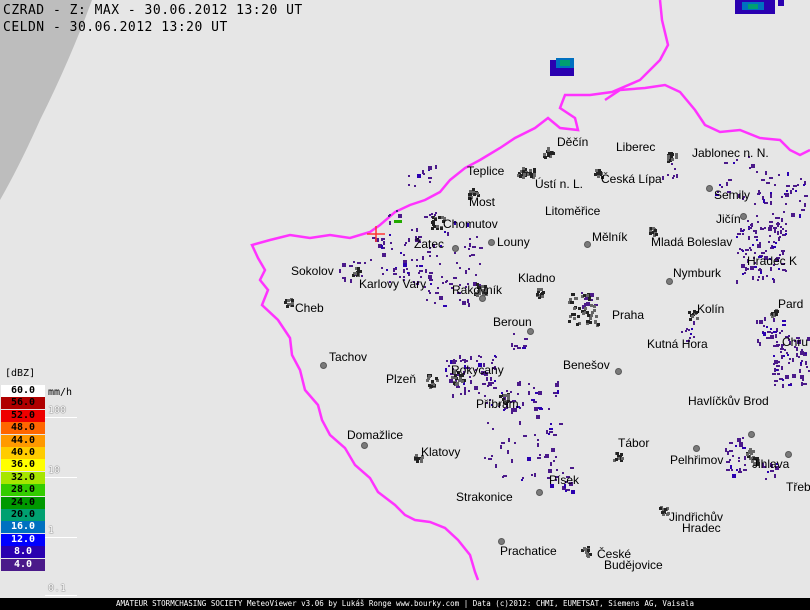  What do you see at coordinates (697, 273) in the screenshot?
I see `city-label: Nymburk` at bounding box center [697, 273].